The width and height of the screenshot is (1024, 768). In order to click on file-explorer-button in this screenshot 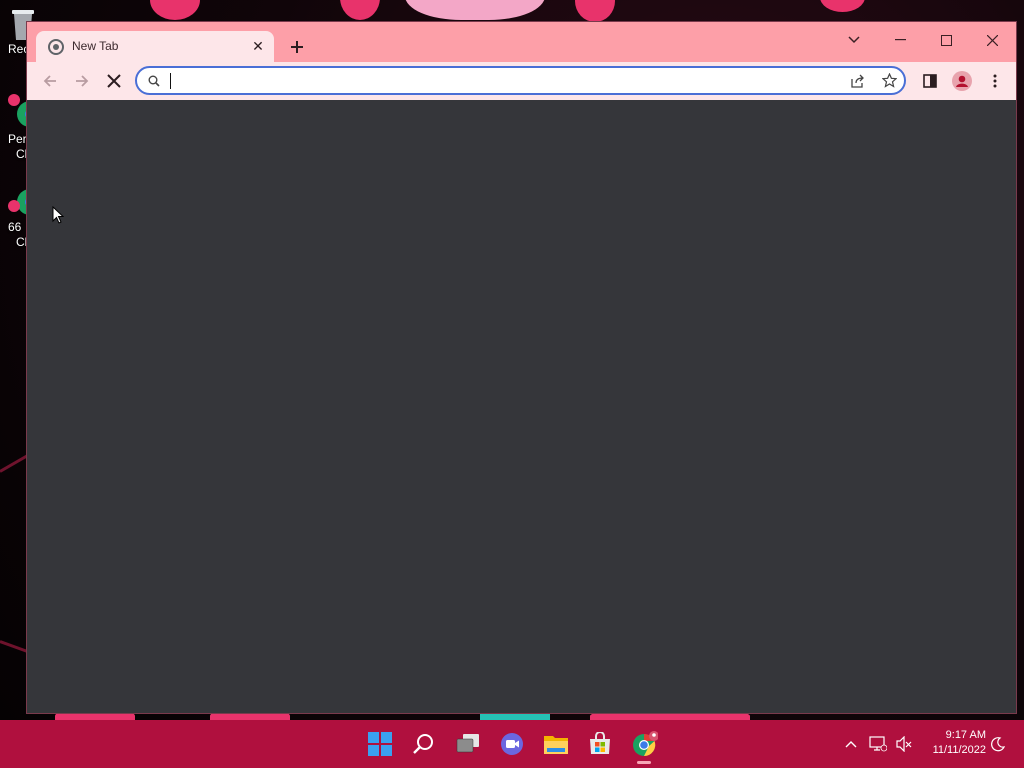, I will do `click(556, 744)`.